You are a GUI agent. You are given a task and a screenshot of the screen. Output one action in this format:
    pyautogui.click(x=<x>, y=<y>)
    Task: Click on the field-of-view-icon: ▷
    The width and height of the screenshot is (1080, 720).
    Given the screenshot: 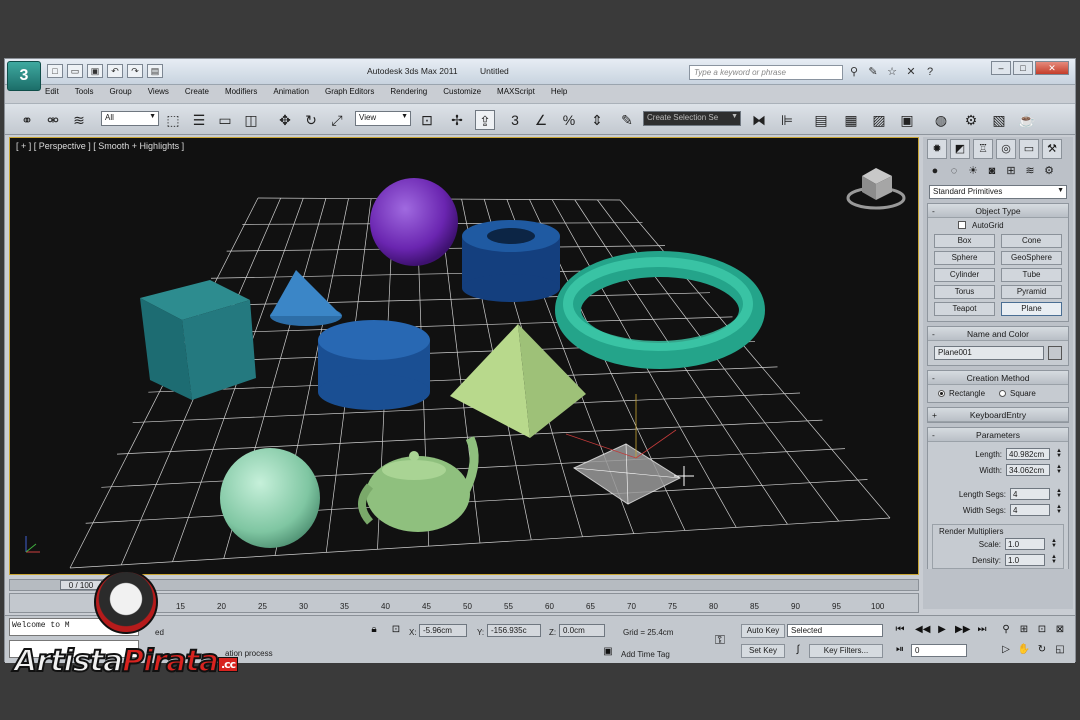 What is the action you would take?
    pyautogui.click(x=1006, y=649)
    